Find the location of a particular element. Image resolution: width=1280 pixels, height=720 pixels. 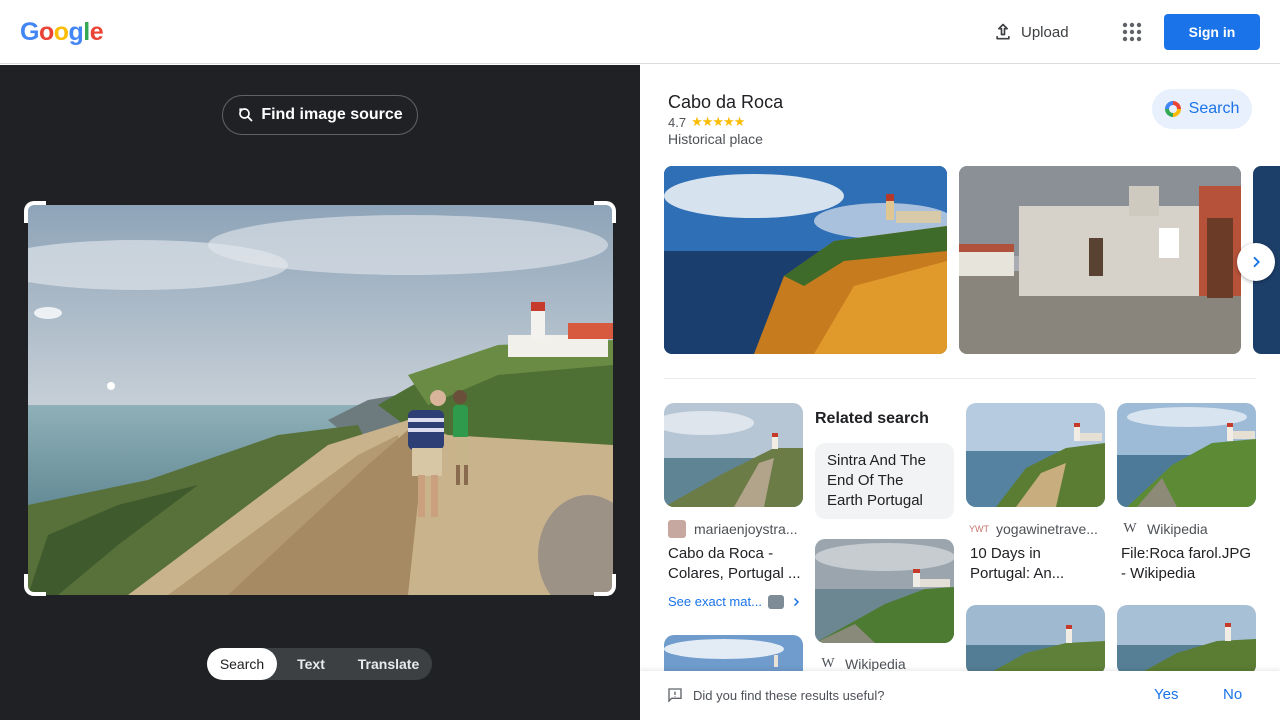

crop-handle-bottom-left is located at coordinates (35, 585).